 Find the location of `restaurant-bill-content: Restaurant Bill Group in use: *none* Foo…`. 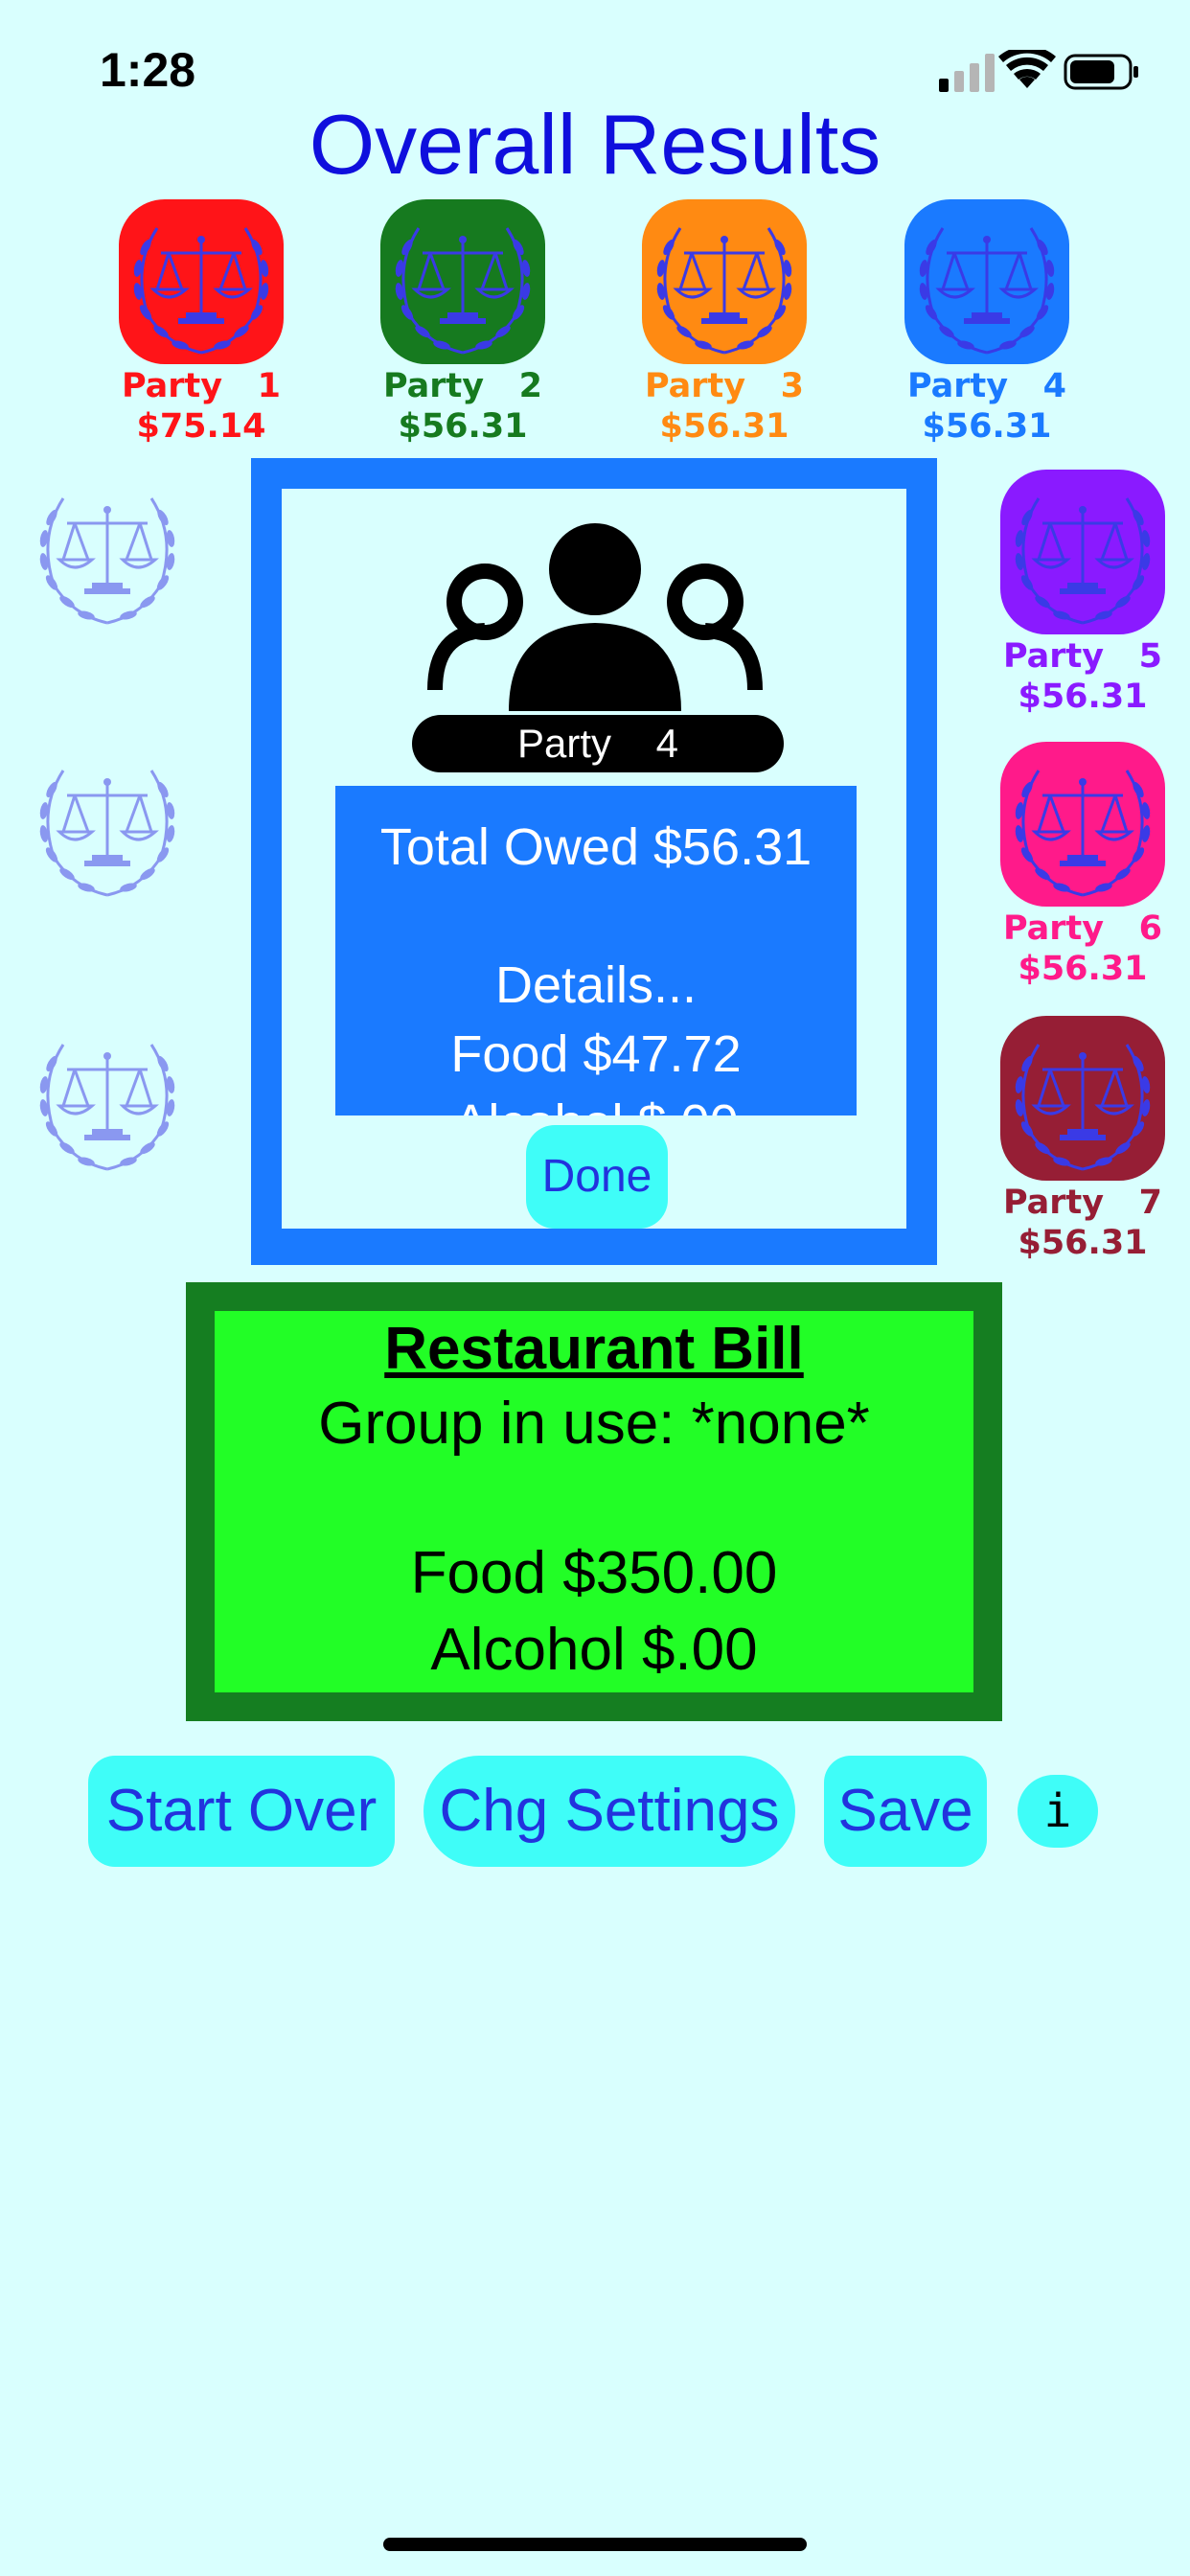

restaurant-bill-content: Restaurant Bill Group in use: *none* Foo… is located at coordinates (594, 1502).